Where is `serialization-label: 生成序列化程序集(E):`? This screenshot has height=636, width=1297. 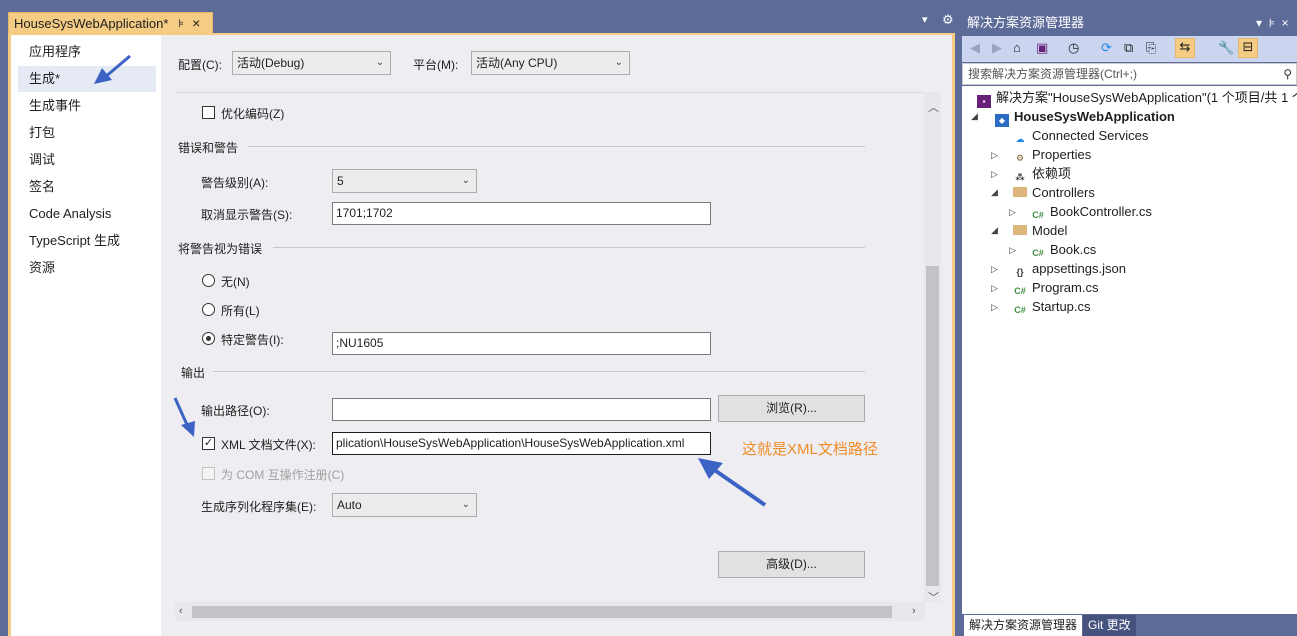
serialization-label: 生成序列化程序集(E): is located at coordinates (259, 507).